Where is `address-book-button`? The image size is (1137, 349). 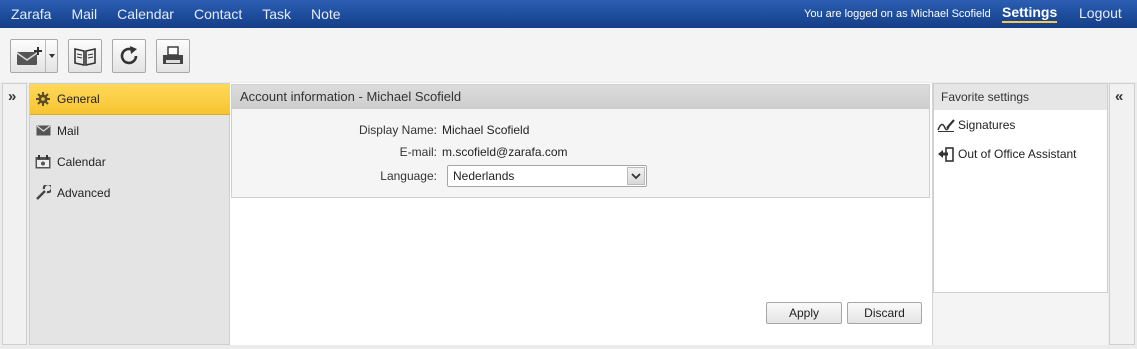 address-book-button is located at coordinates (85, 56).